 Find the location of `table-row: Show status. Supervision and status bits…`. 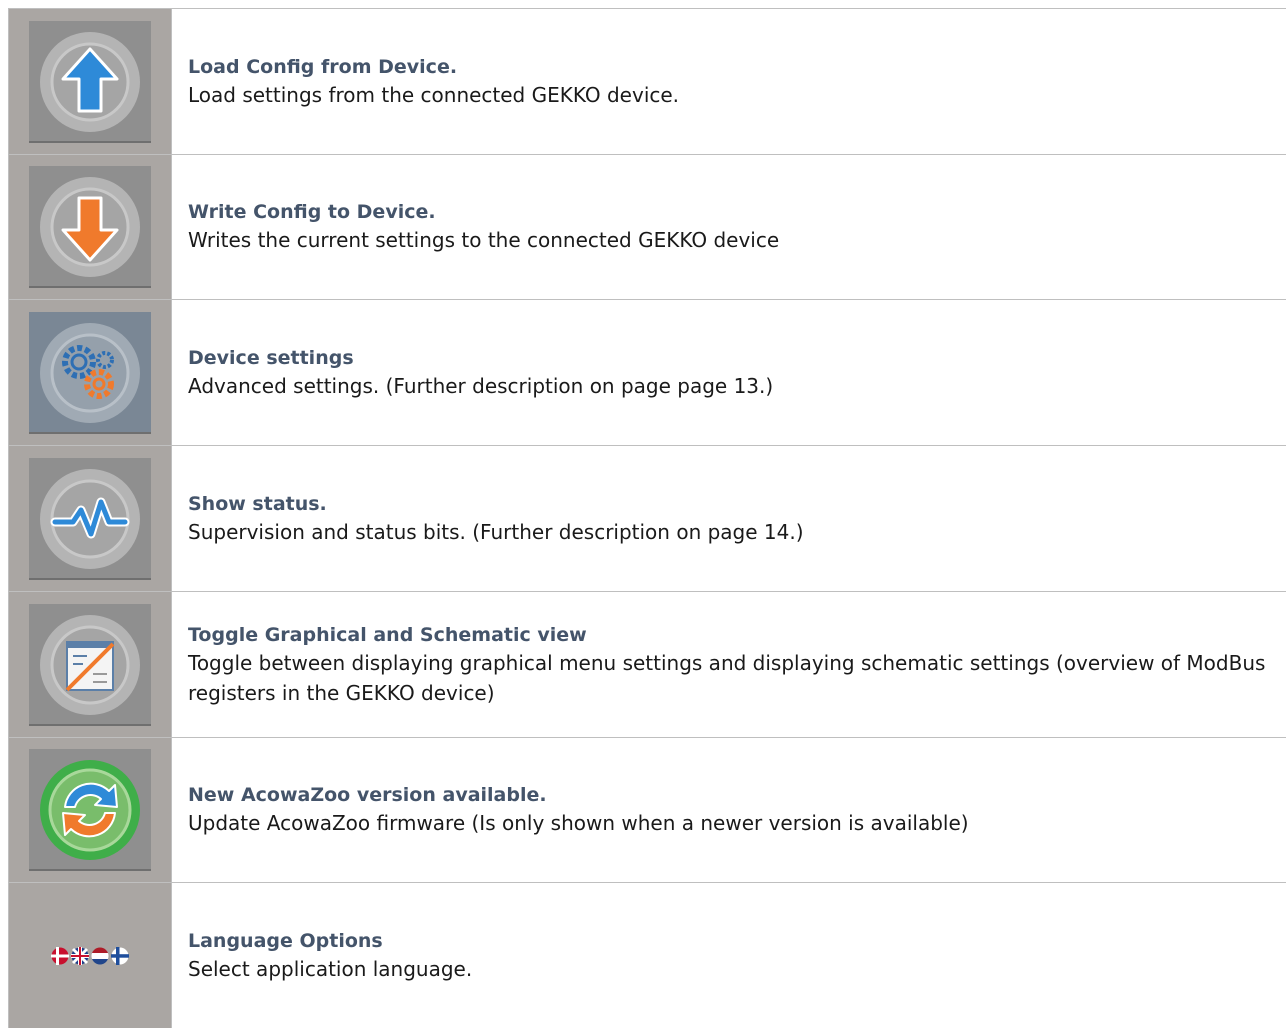

table-row: Show status. Supervision and status bits… is located at coordinates (647, 519).